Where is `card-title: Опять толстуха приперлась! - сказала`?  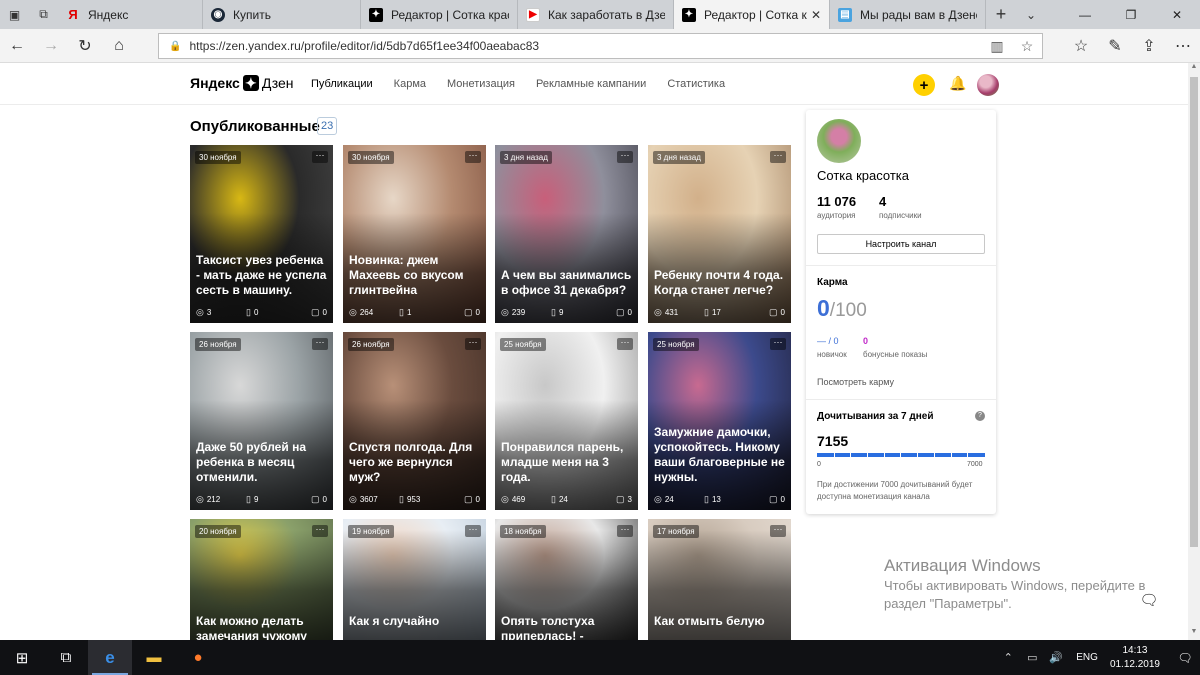 card-title: Опять толстуха приперлась! - сказала is located at coordinates (566, 627).